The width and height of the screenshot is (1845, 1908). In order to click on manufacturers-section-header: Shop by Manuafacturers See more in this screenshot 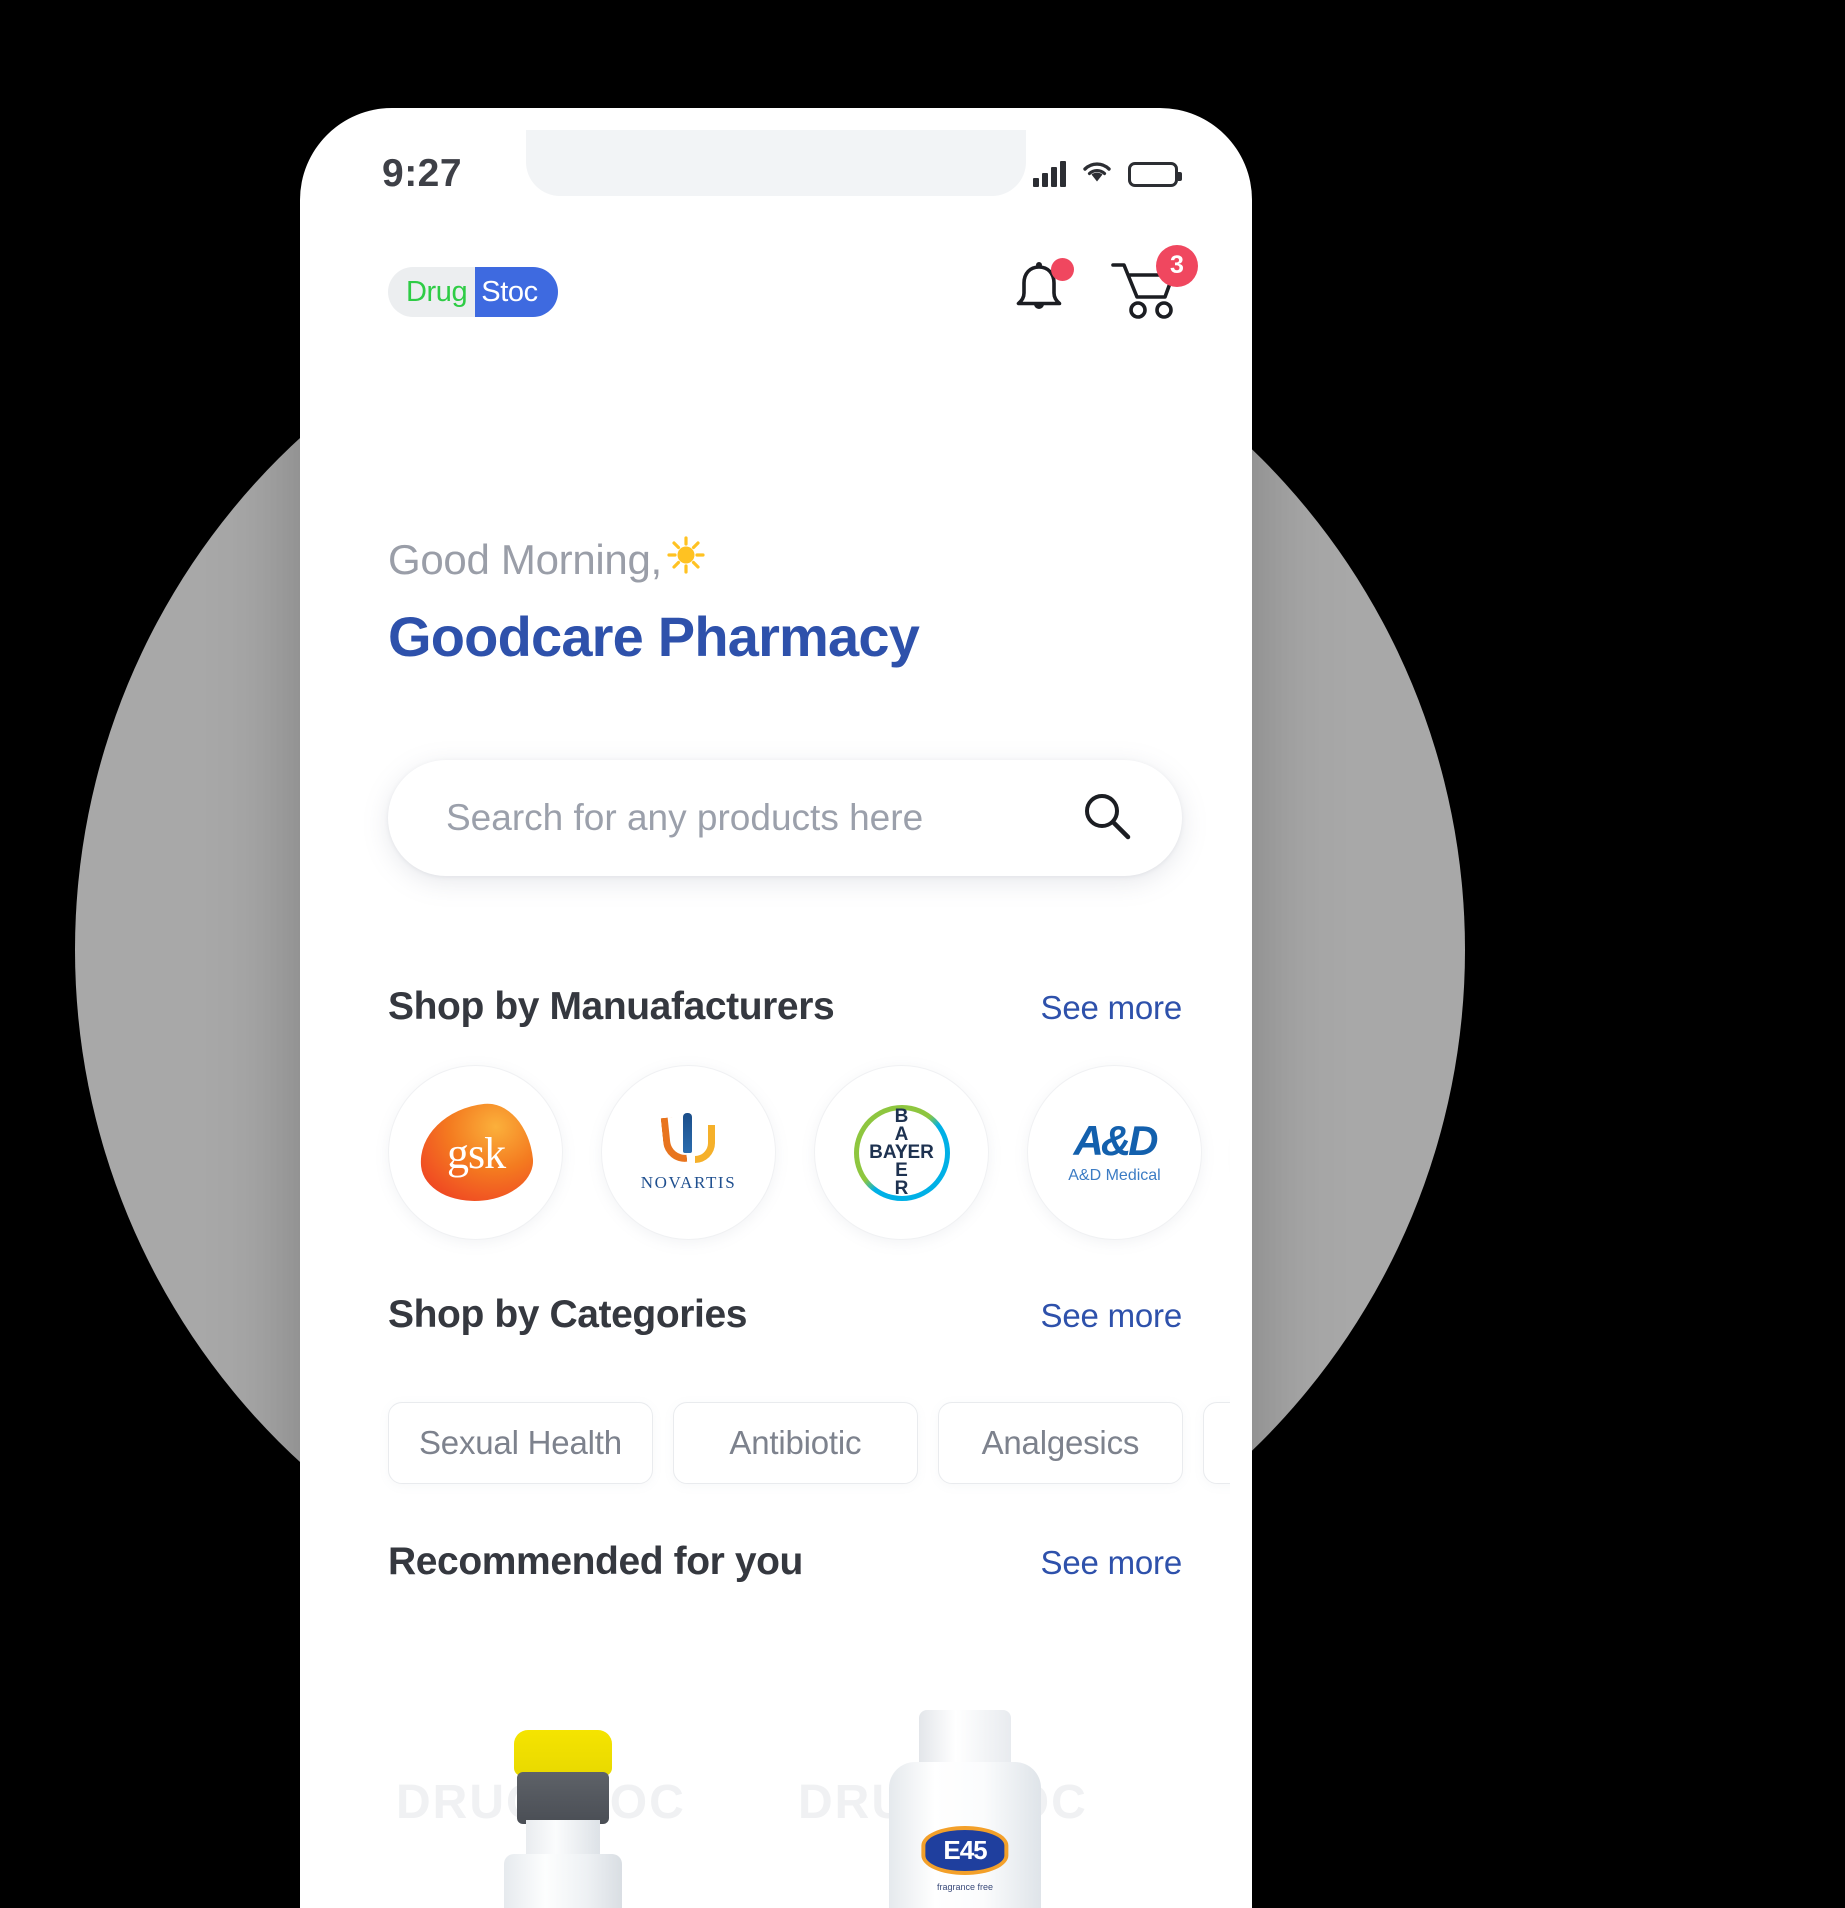, I will do `click(785, 1007)`.